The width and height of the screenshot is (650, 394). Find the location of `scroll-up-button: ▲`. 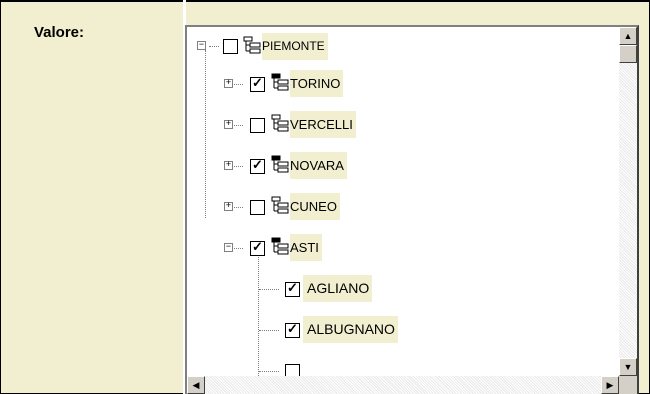

scroll-up-button: ▲ is located at coordinates (628, 36).